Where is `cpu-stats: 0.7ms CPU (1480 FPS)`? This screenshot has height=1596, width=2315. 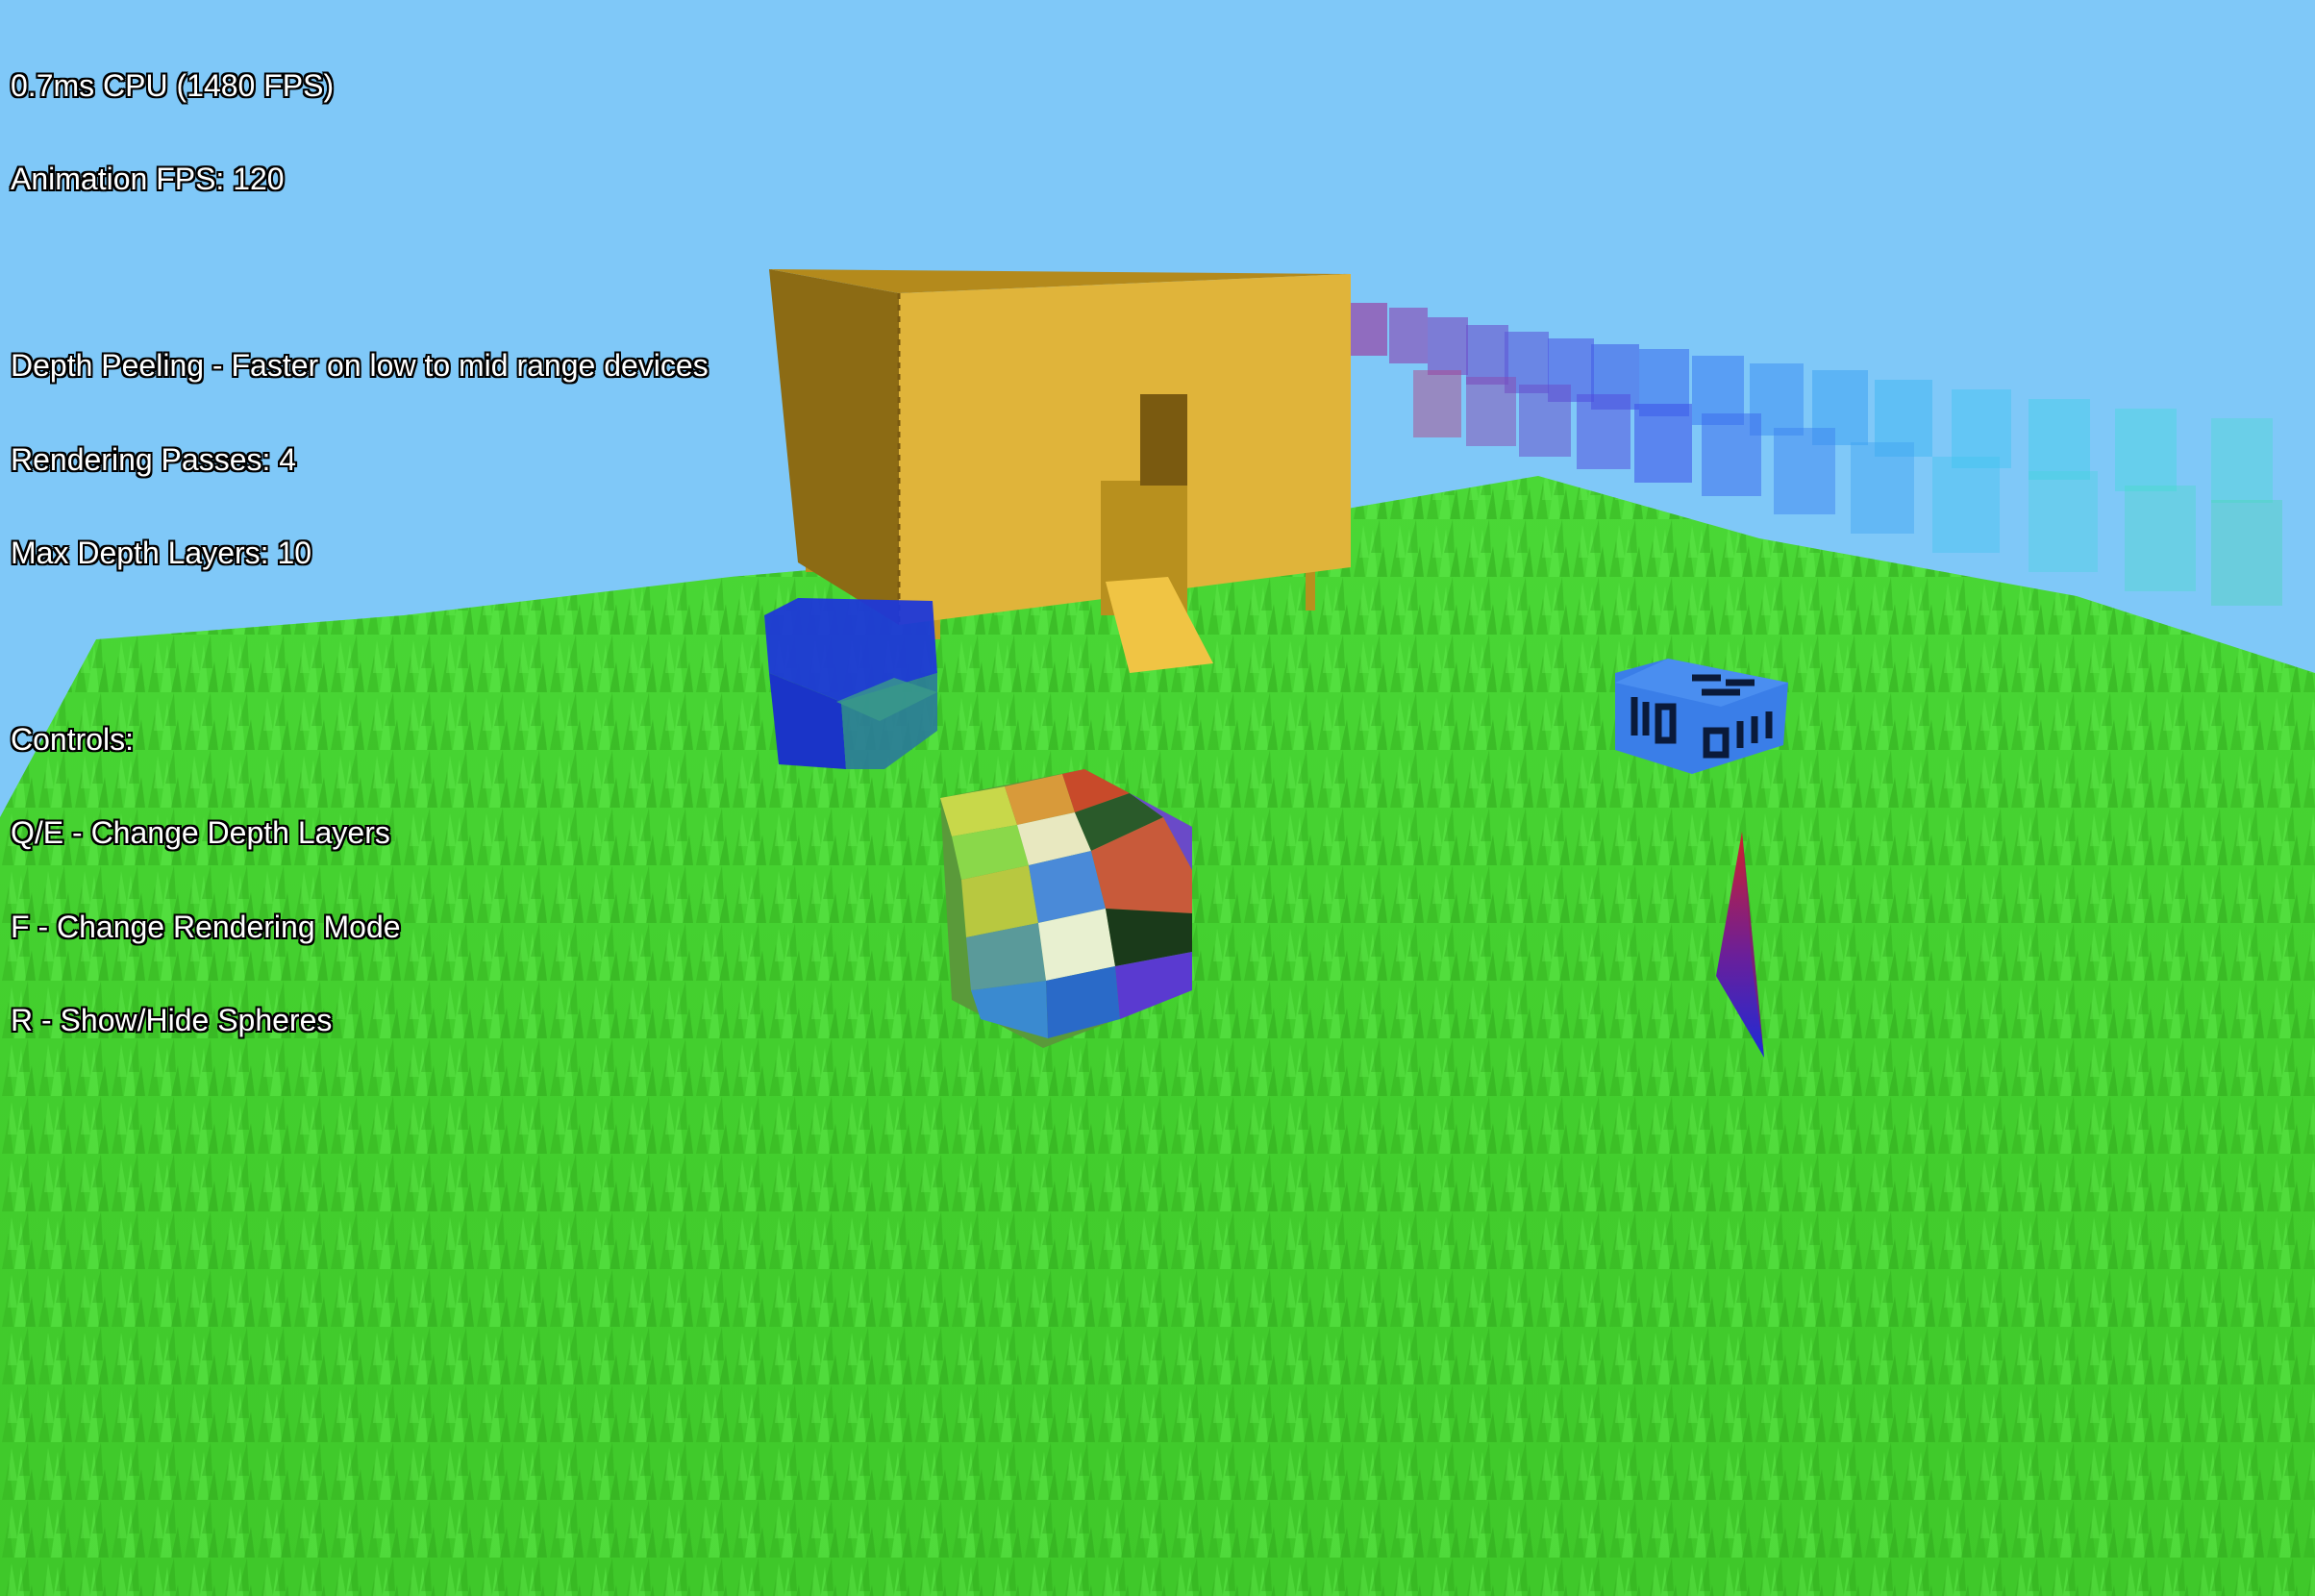
cpu-stats: 0.7ms CPU (1480 FPS) is located at coordinates (173, 85).